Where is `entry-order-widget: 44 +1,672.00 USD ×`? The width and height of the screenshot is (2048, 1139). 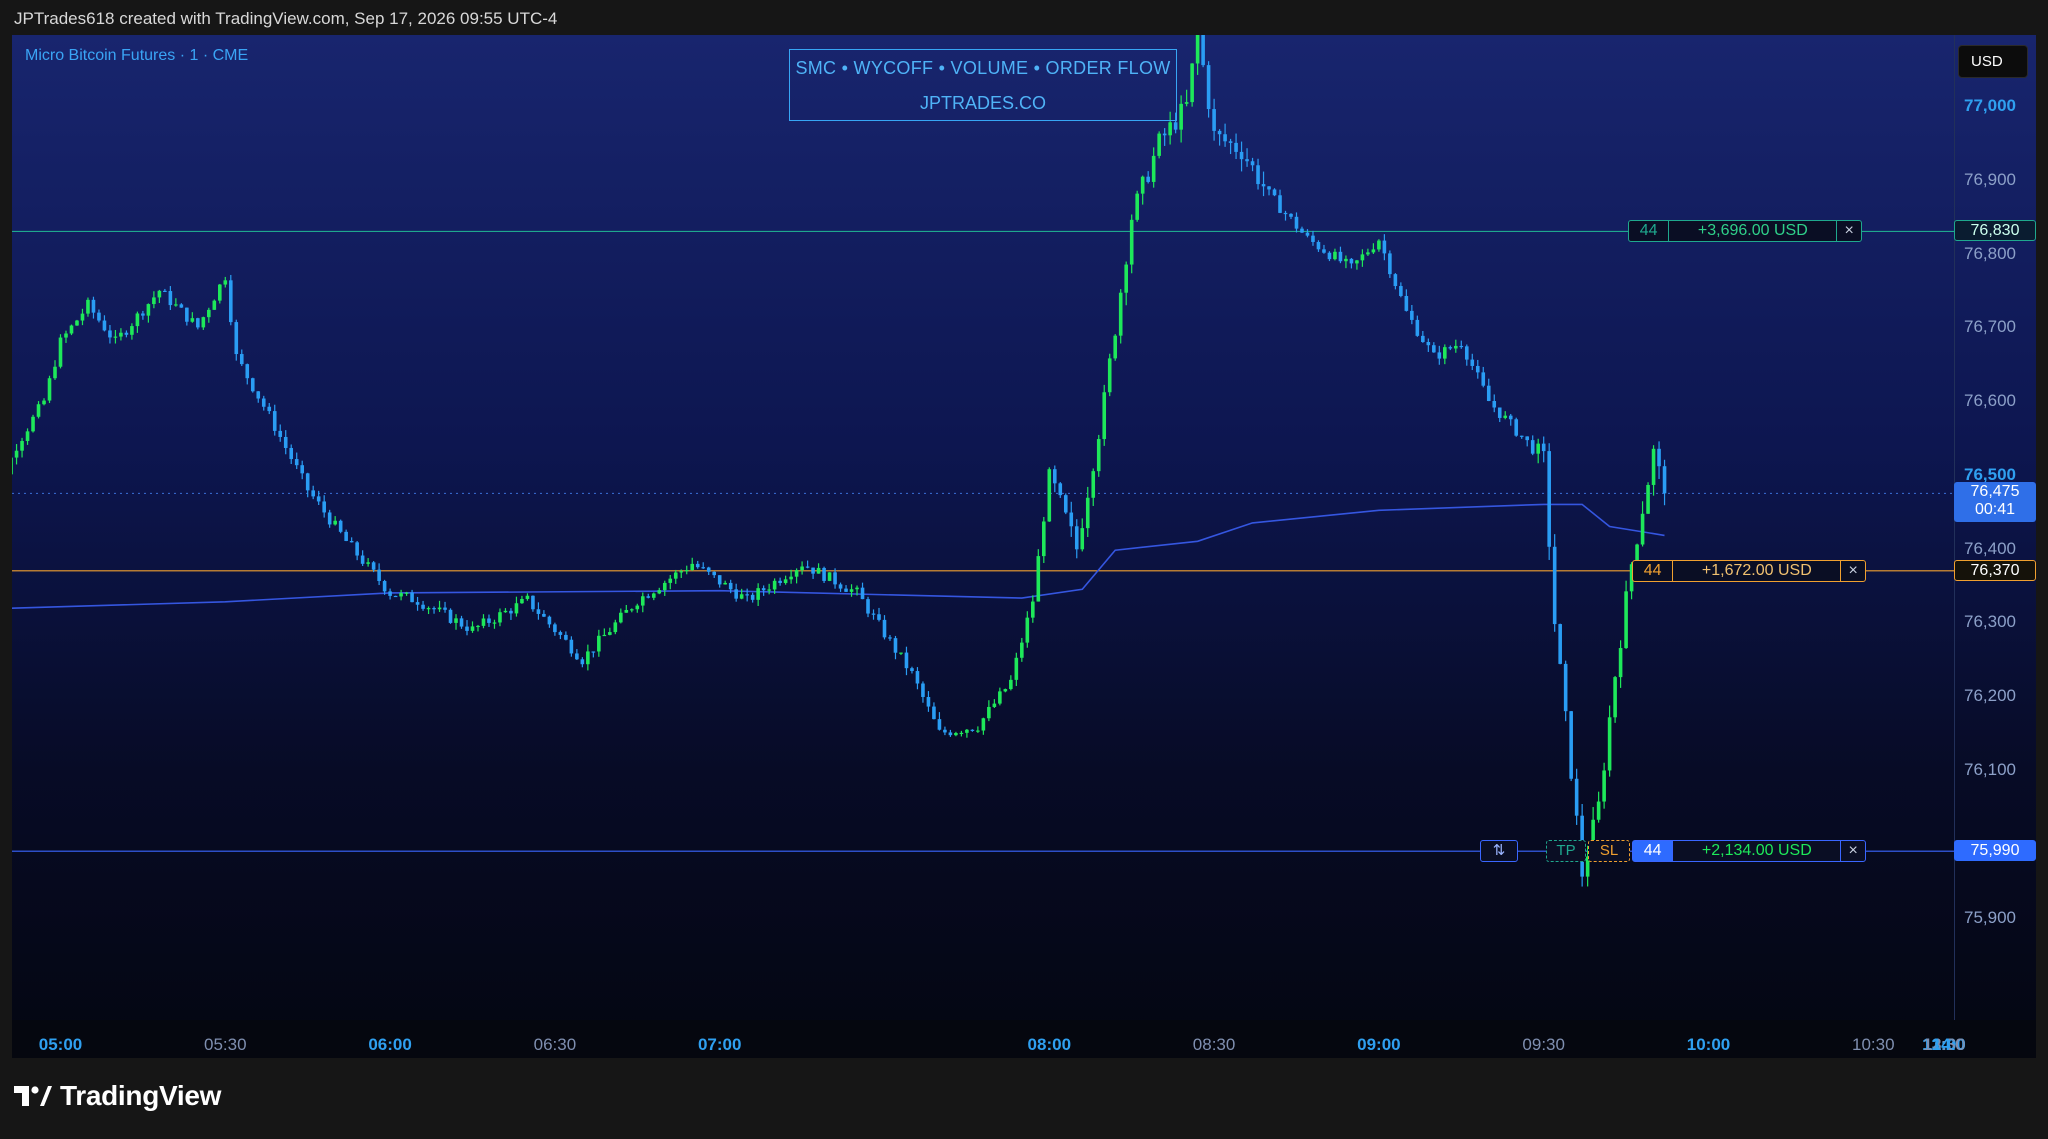 entry-order-widget: 44 +1,672.00 USD × is located at coordinates (1749, 570).